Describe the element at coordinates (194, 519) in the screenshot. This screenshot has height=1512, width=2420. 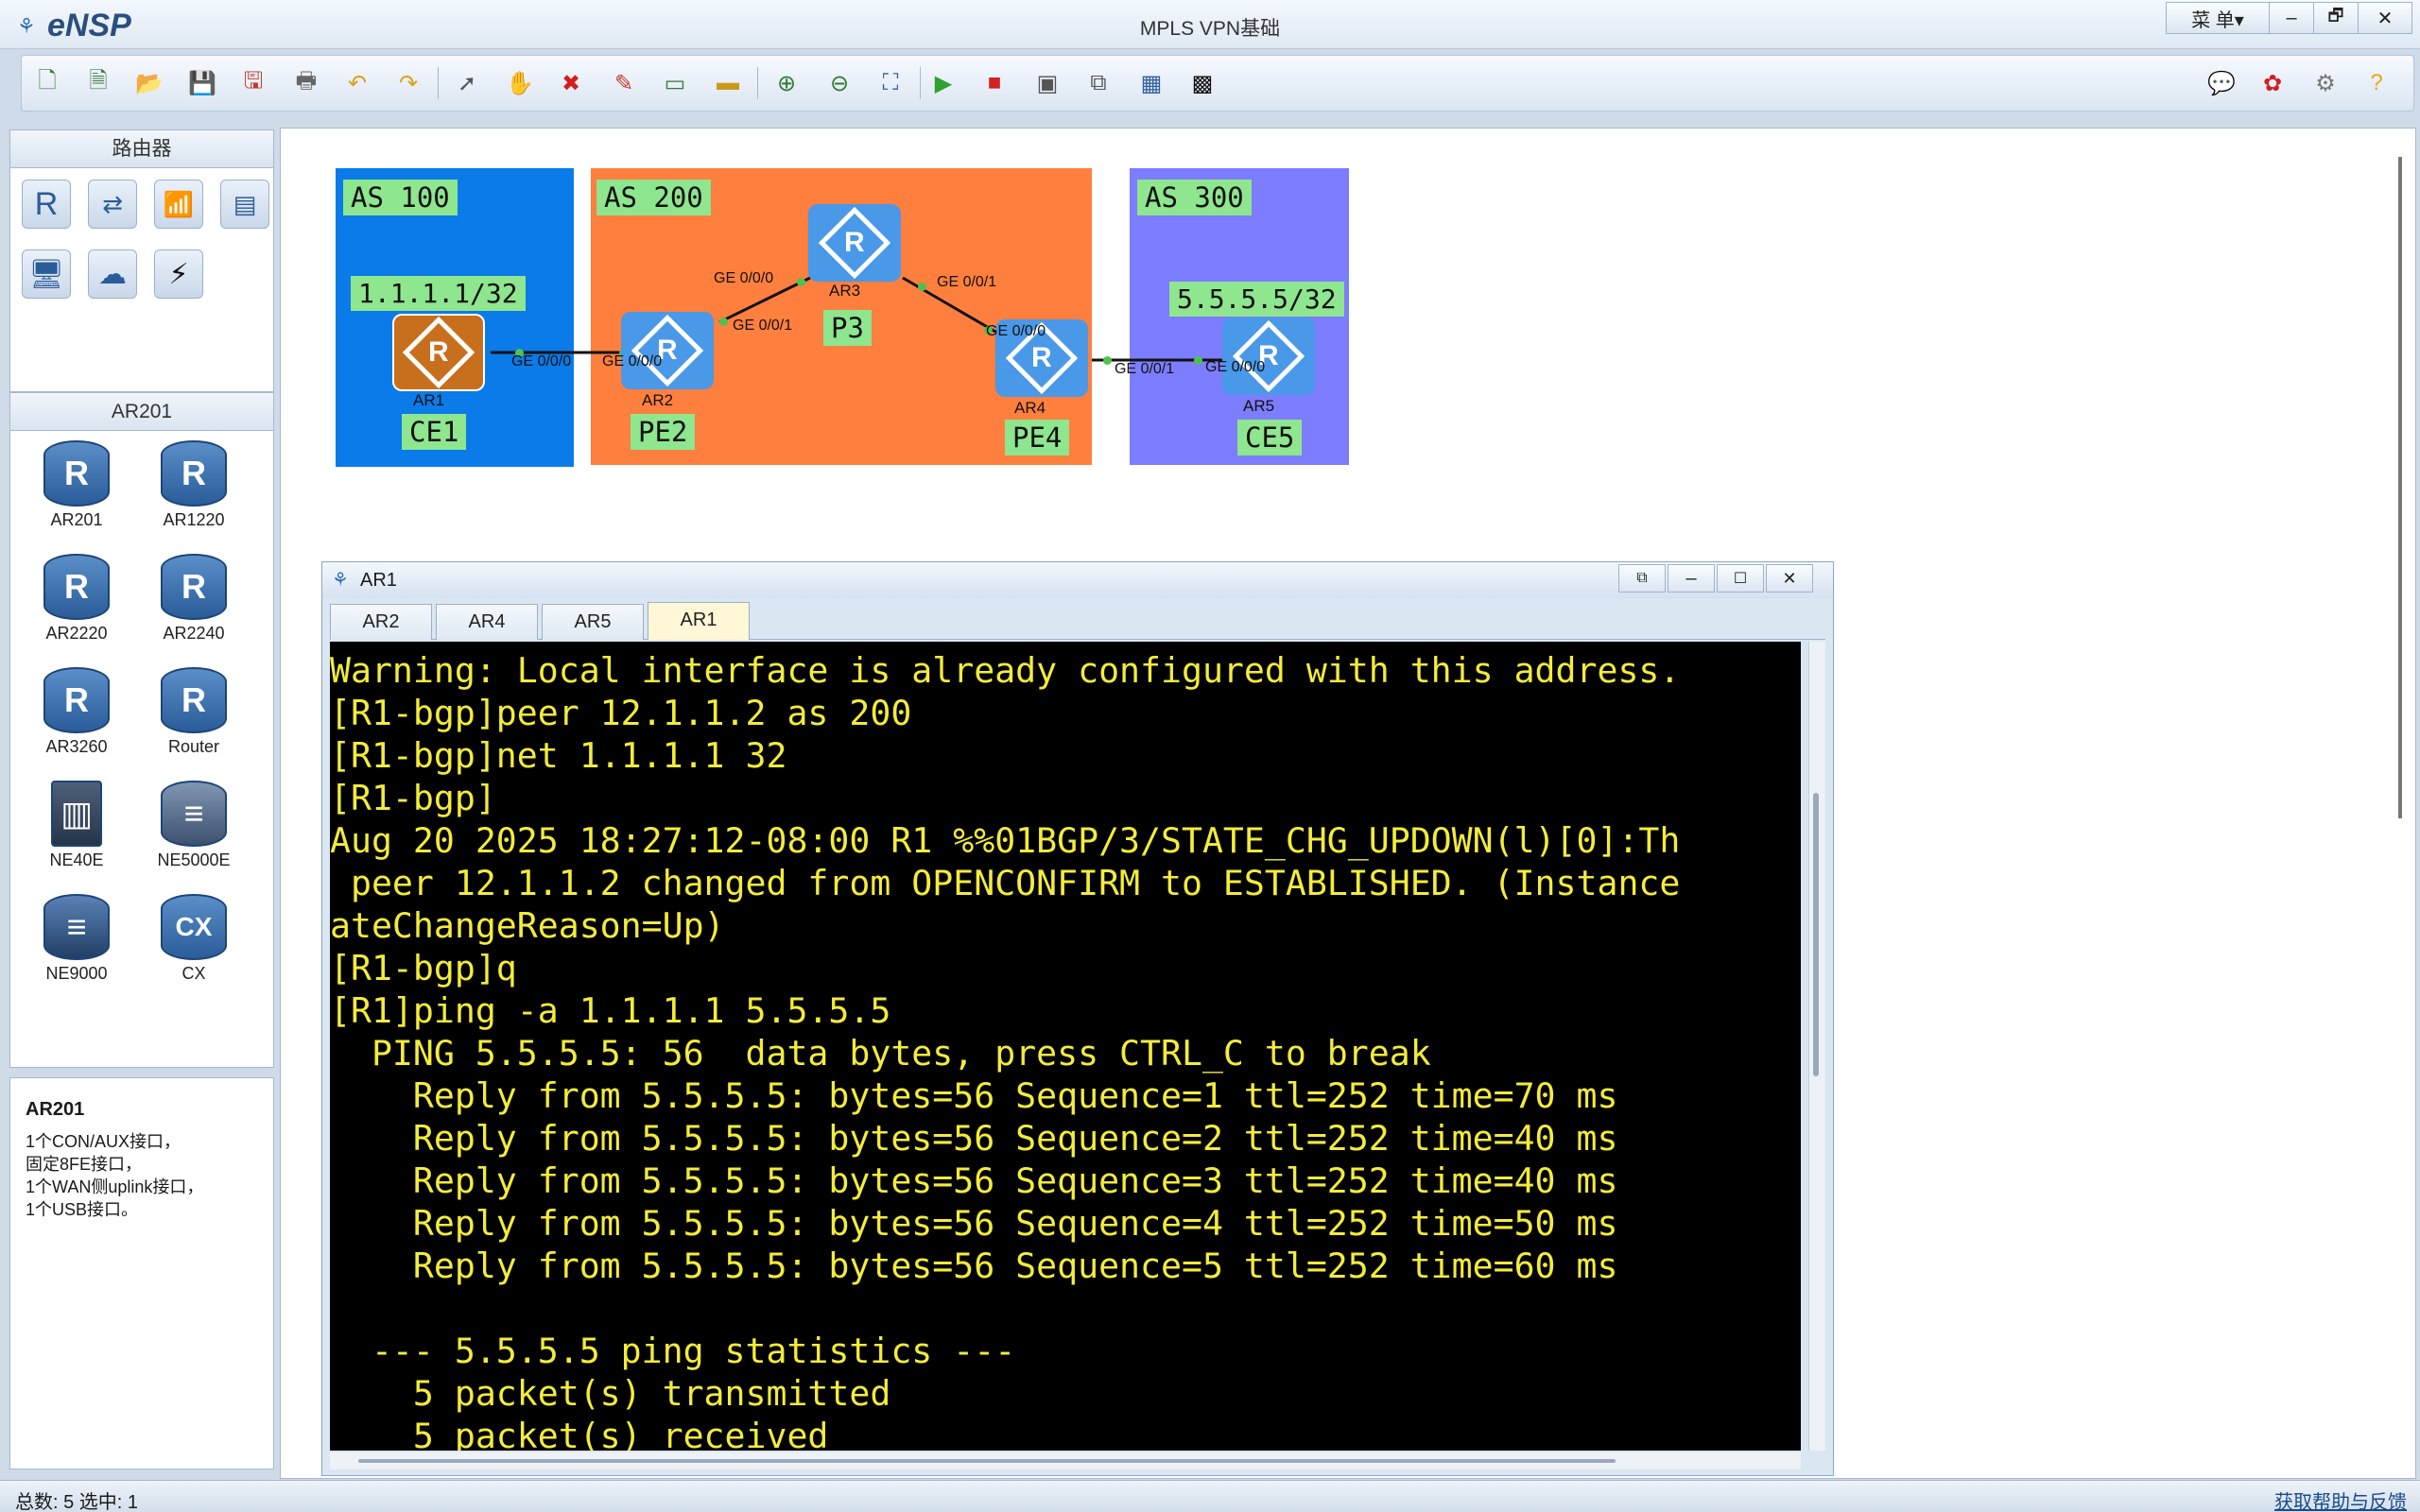
I see `device-label: AR1220` at that location.